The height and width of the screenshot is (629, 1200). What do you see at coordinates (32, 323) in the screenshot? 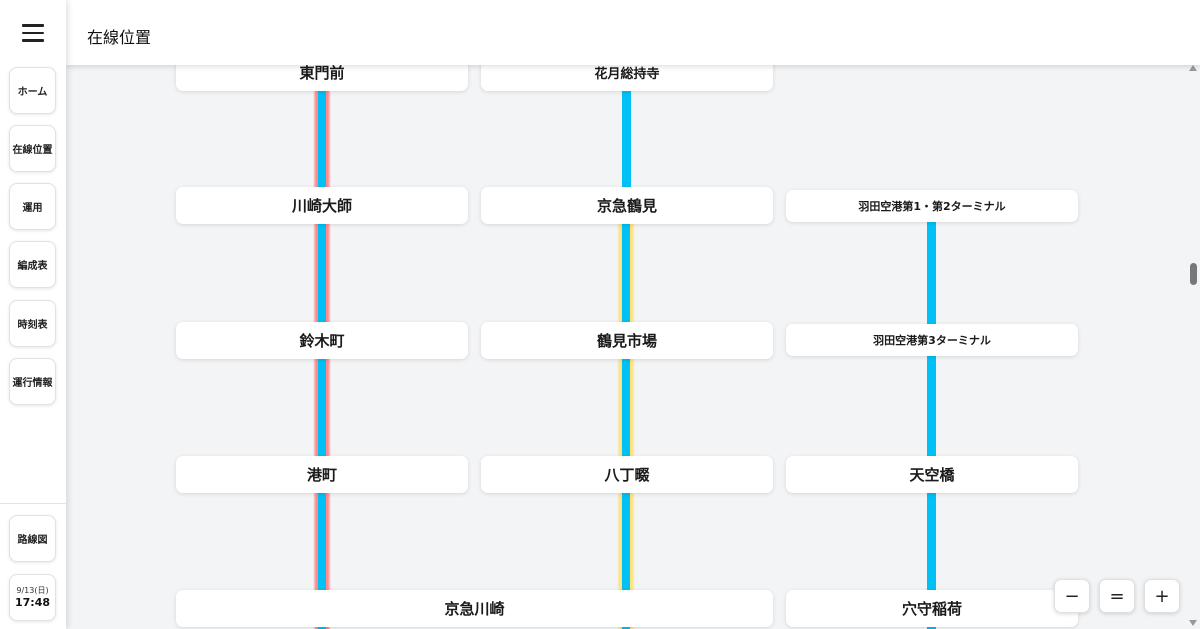
I see `sidebar-item-timetable: 時刻表` at bounding box center [32, 323].